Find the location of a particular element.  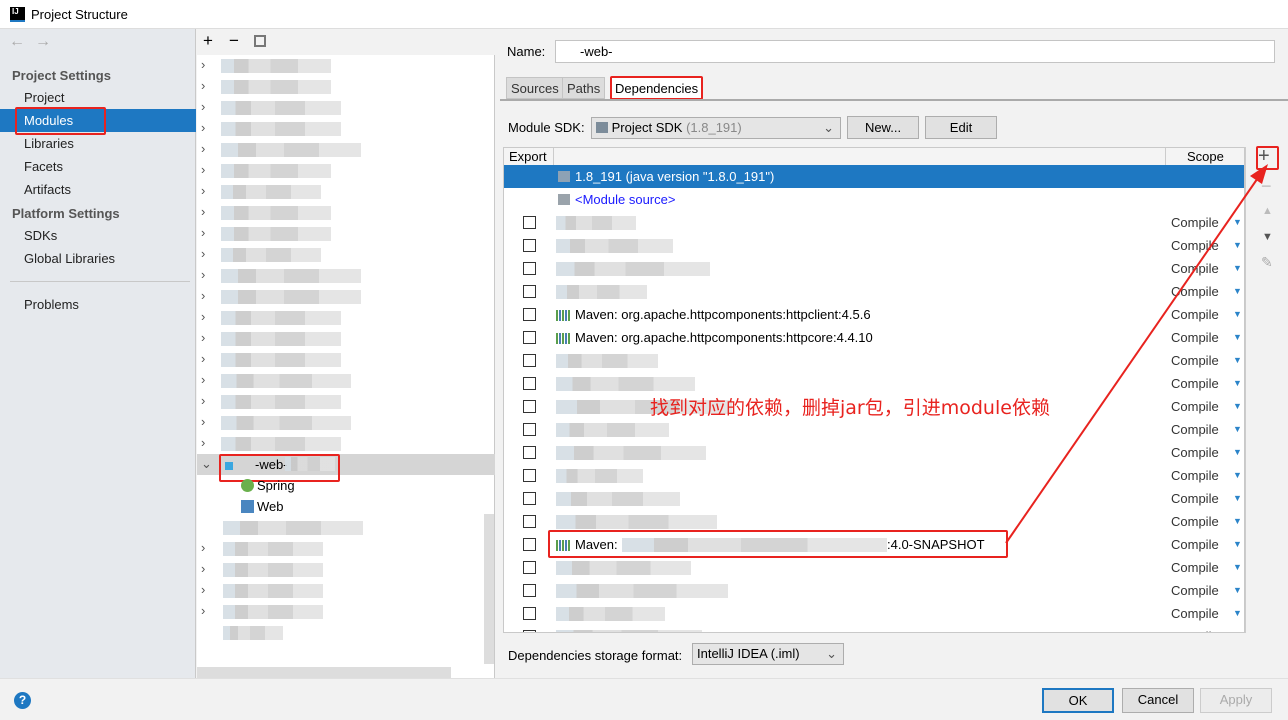

vertical-scrollbar is located at coordinates (489, 589).